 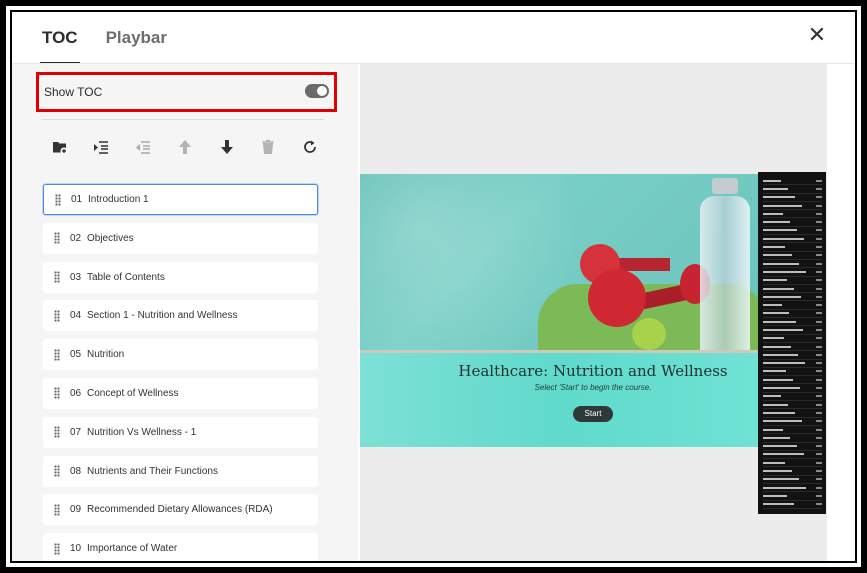 I want to click on start-button: Start, so click(x=593, y=414).